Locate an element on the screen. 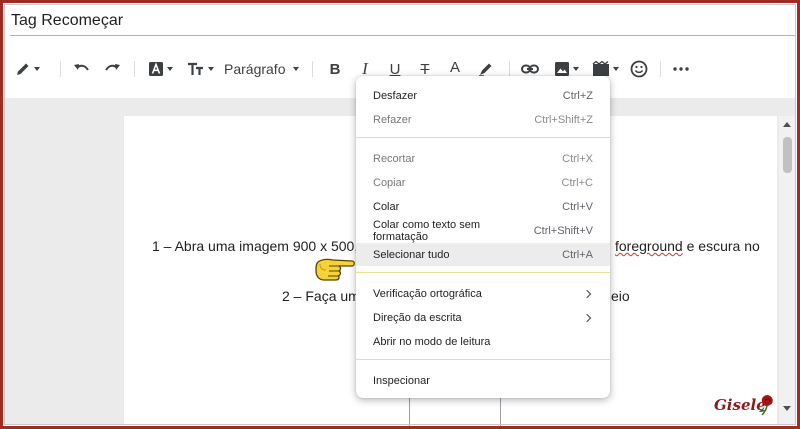 This screenshot has height=429, width=800. font-style-button is located at coordinates (160, 69).